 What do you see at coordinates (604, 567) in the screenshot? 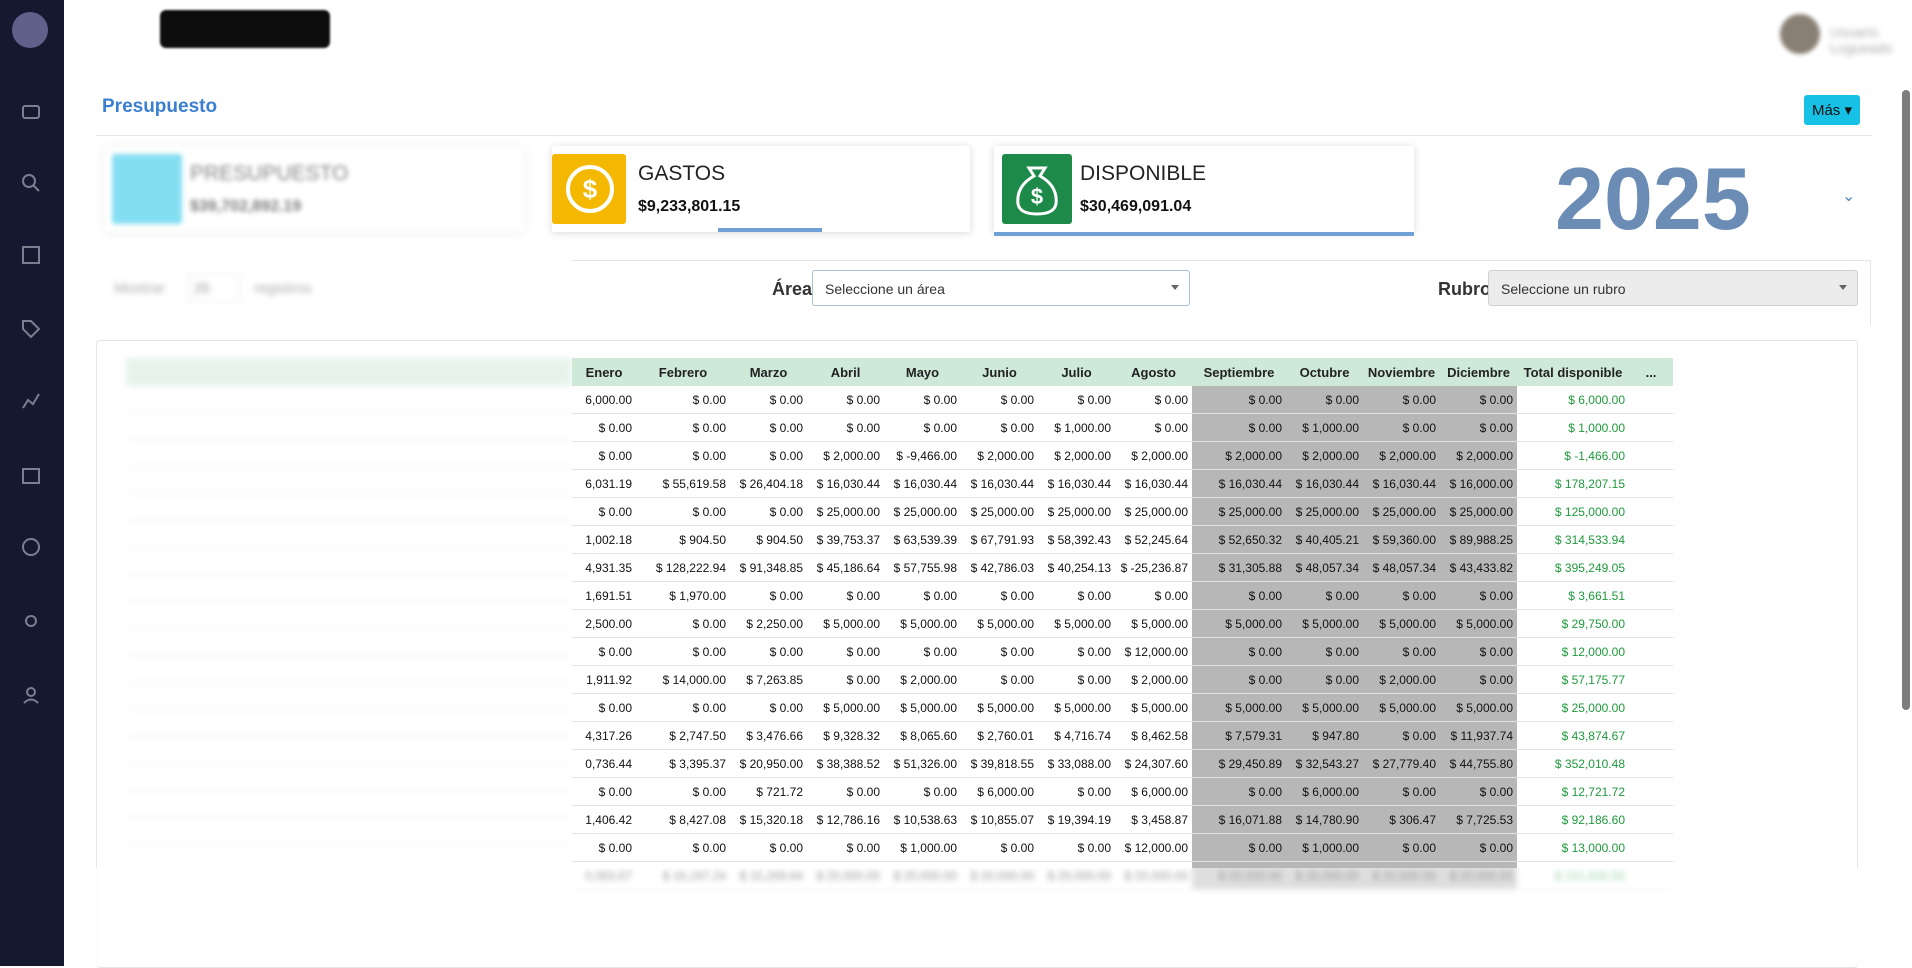
I see `table-cell: 4,931.35` at bounding box center [604, 567].